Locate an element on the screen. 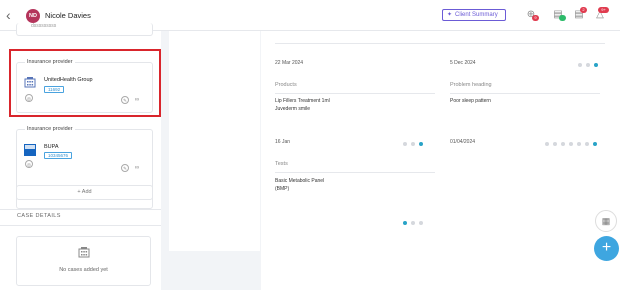 Image resolution: width=620 pixels, height=290 pixels. no-cases-card: No cases added yet is located at coordinates (83, 261).